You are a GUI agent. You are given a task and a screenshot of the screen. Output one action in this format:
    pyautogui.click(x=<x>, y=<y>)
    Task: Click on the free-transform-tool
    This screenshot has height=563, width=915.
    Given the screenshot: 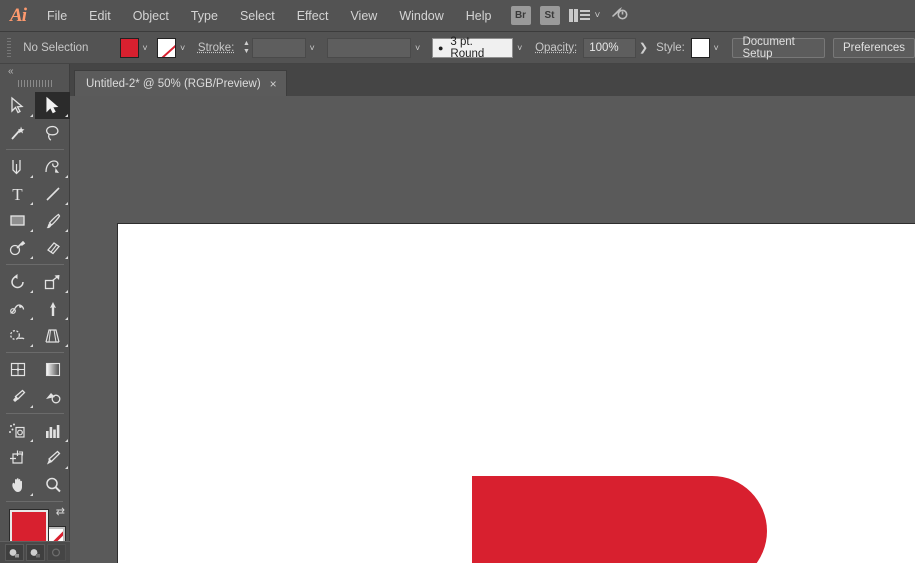 What is the action you would take?
    pyautogui.click(x=52, y=308)
    